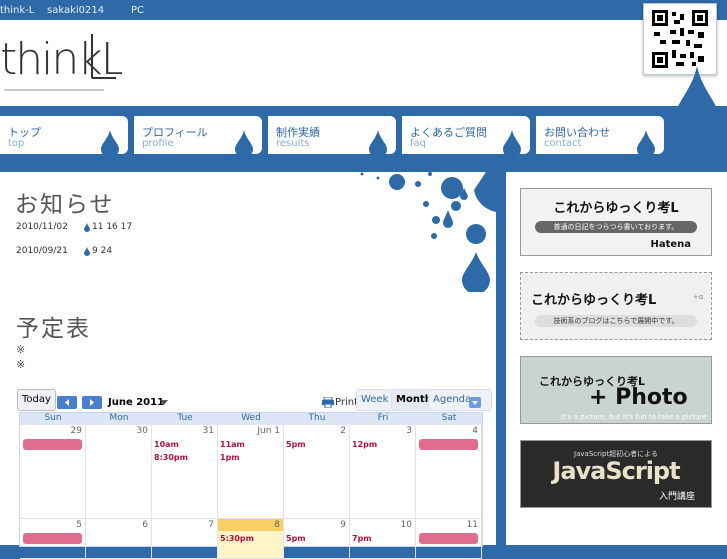 The width and height of the screenshot is (727, 559). Describe the element at coordinates (449, 472) in the screenshot. I see `calendar-day-cell: 4` at that location.